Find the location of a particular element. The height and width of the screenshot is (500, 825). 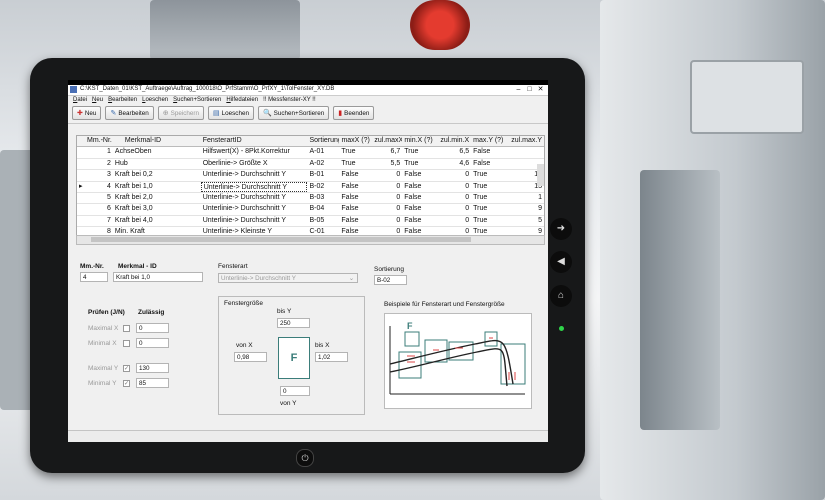

merkmal-field: Kraft bei 1,0 is located at coordinates (158, 277).